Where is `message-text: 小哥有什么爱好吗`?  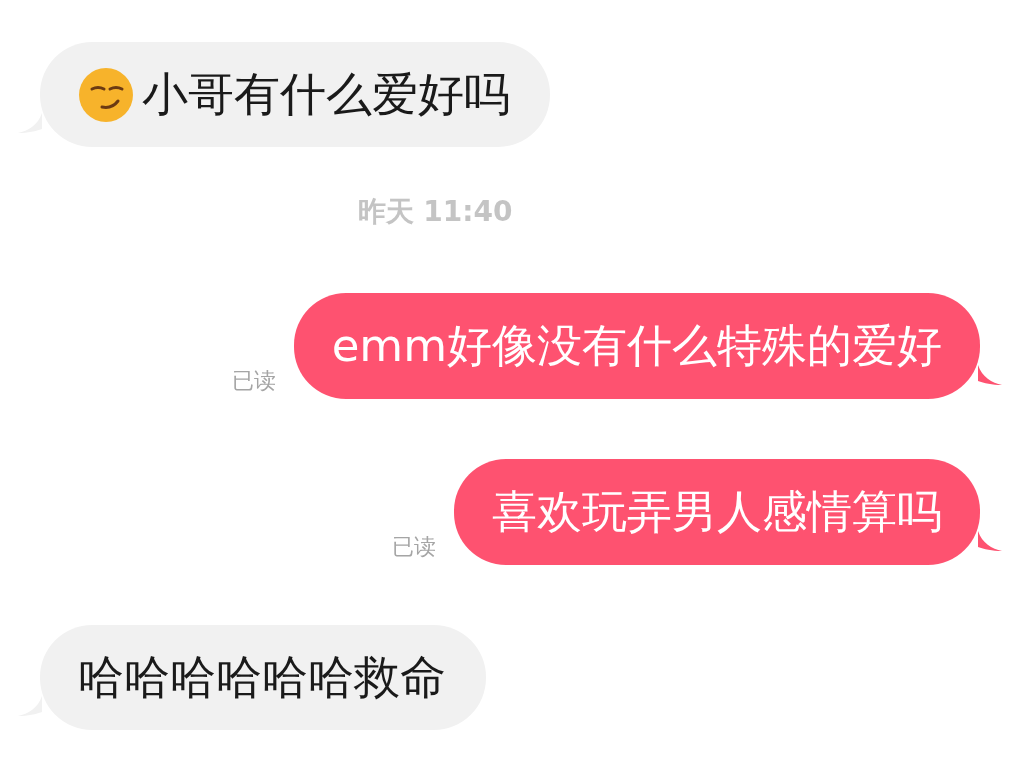
message-text: 小哥有什么爱好吗 is located at coordinates (326, 94).